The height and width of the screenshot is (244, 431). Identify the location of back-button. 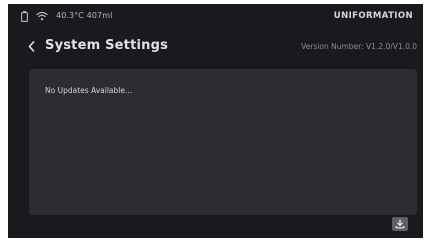
(31, 46).